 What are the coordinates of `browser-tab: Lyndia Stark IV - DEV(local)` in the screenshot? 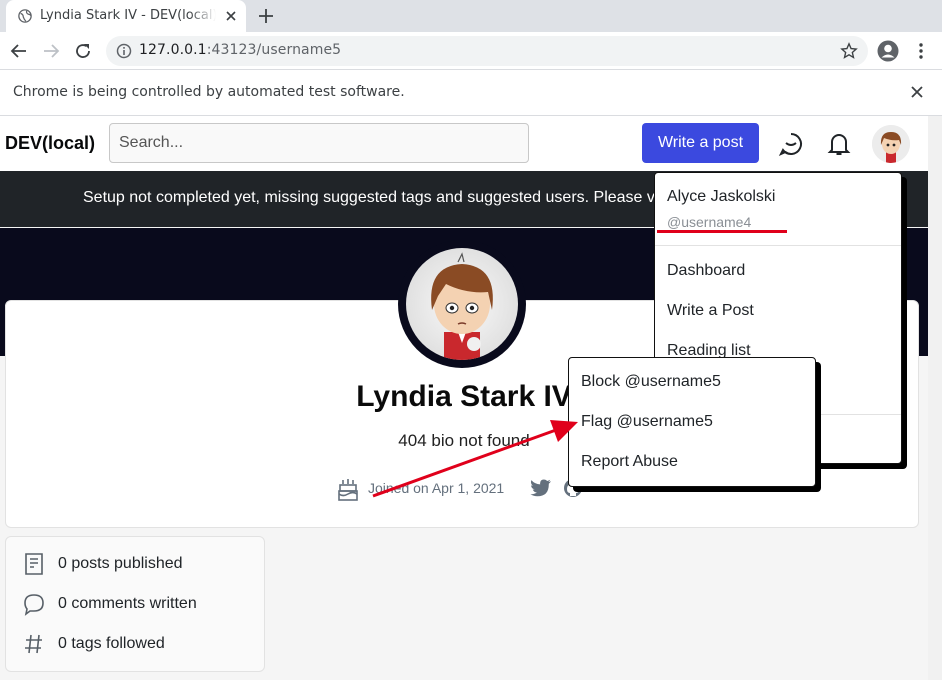 It's located at (126, 16).